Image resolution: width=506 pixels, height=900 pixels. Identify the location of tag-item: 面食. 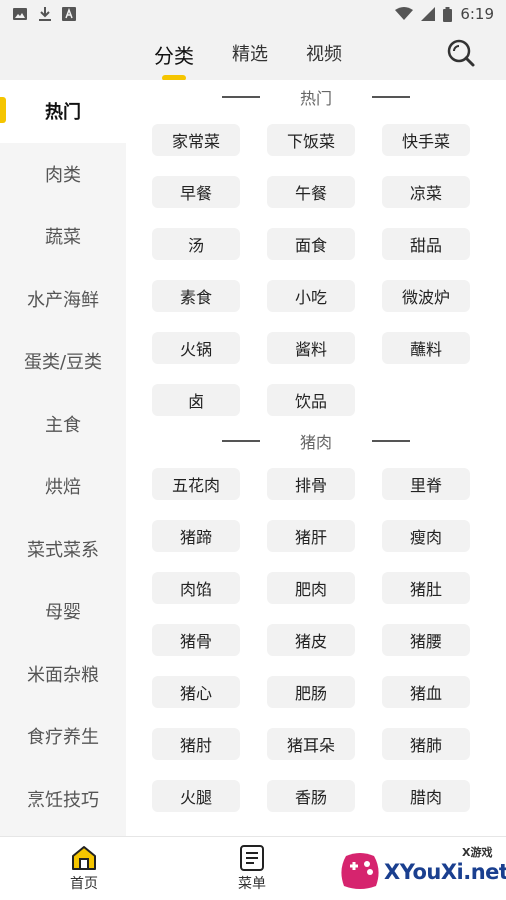
(311, 244).